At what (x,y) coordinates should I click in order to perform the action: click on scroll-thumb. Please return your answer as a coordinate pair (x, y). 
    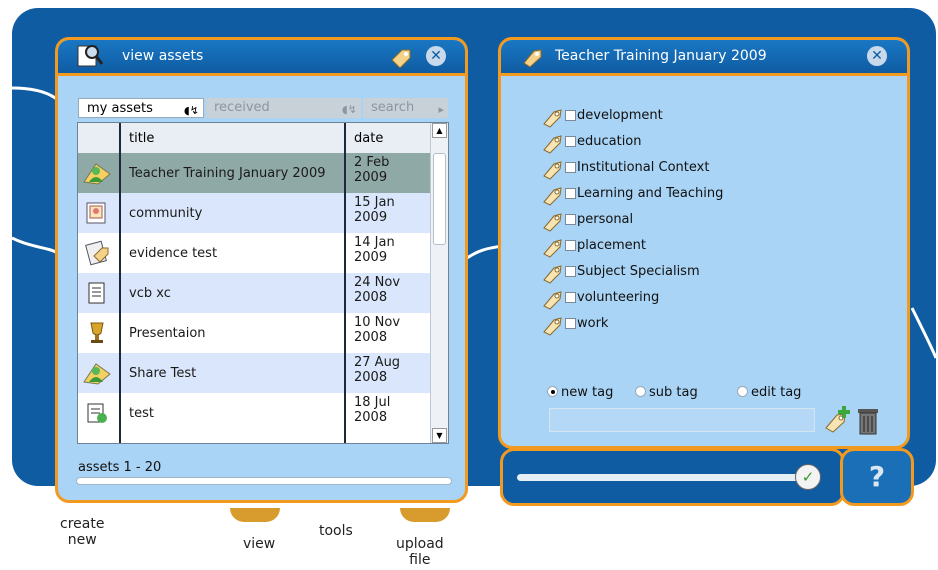
    Looking at the image, I should click on (439, 199).